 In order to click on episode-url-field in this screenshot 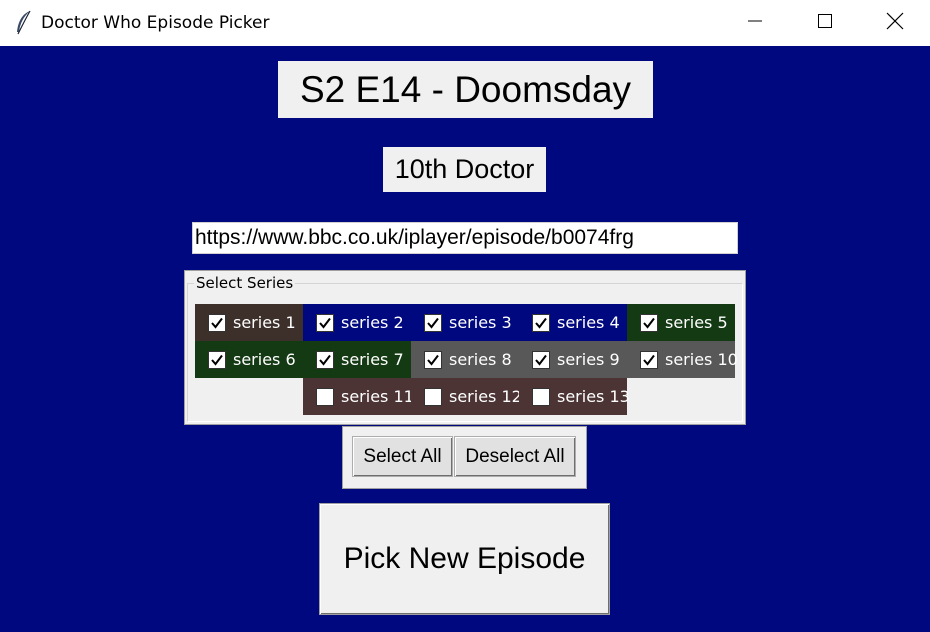, I will do `click(465, 238)`.